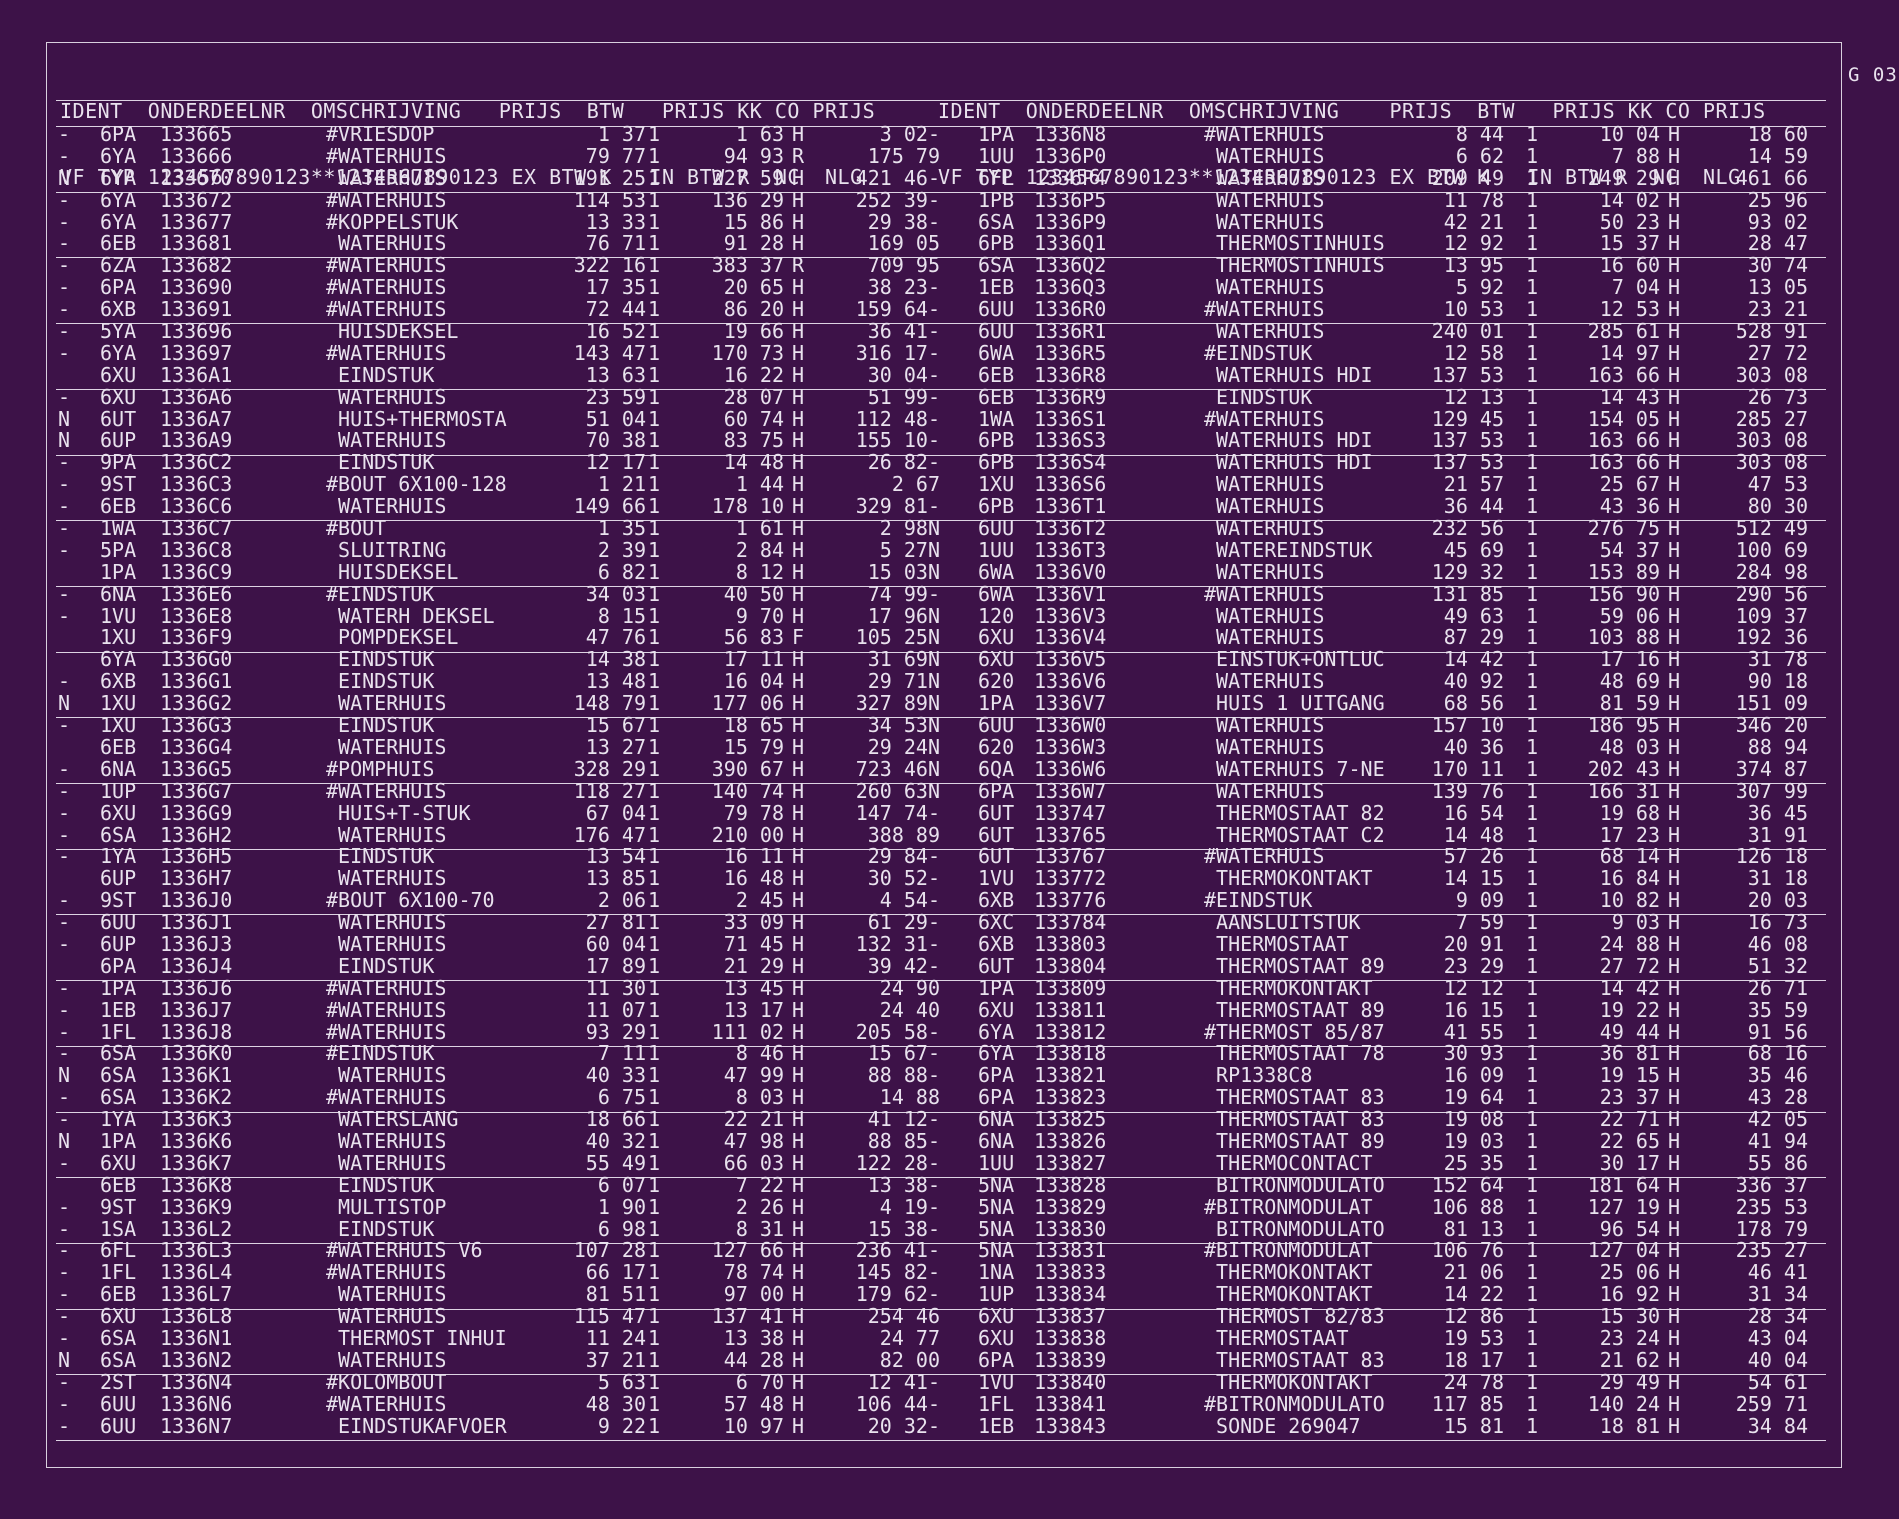  Describe the element at coordinates (897, 506) in the screenshot. I see `left-nlg-cell: 329 81-` at that location.